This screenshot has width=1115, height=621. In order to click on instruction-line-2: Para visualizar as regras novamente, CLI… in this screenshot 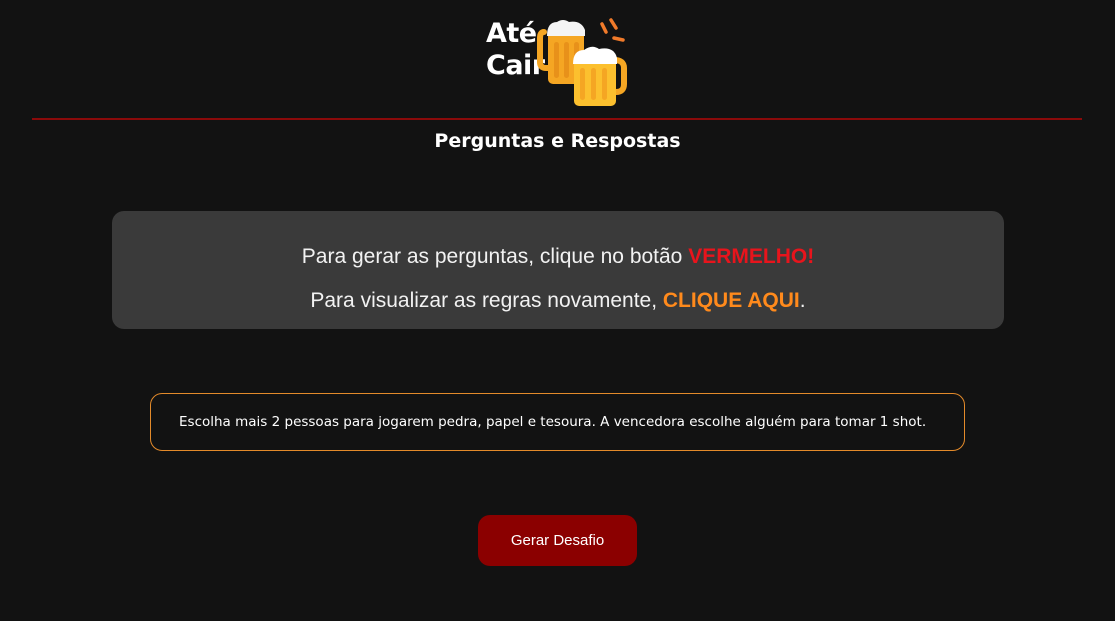, I will do `click(558, 301)`.